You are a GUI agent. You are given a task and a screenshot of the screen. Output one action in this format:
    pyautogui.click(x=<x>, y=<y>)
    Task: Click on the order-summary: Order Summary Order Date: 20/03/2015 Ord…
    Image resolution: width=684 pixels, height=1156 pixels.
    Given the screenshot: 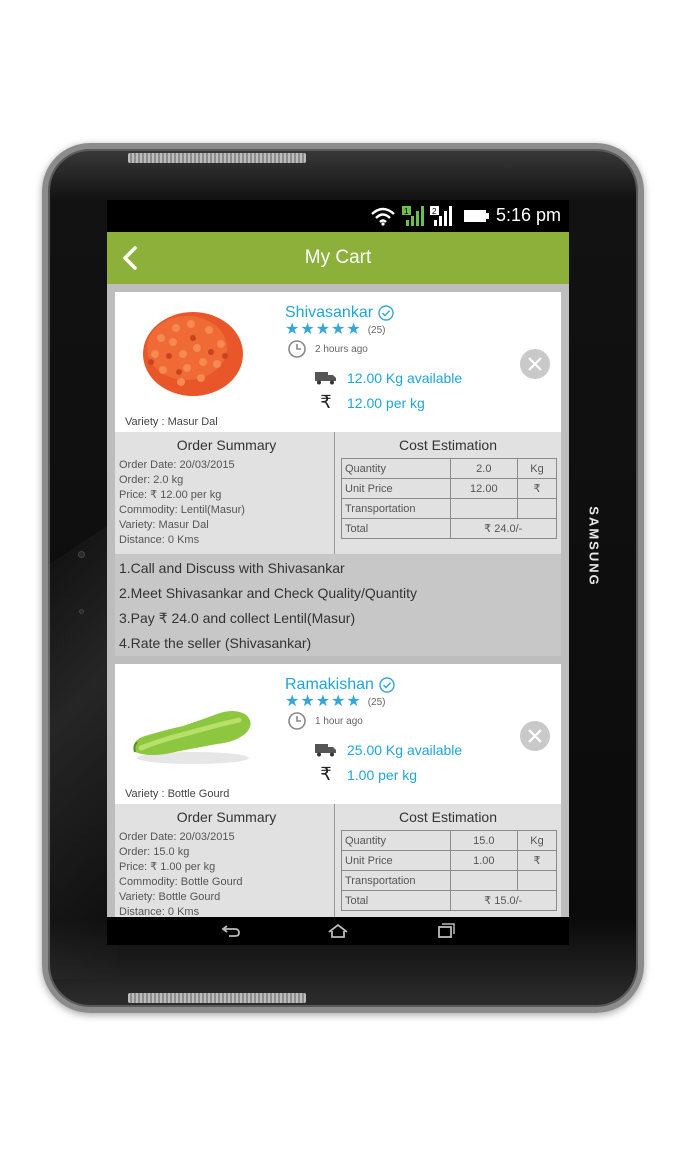 What is the action you would take?
    pyautogui.click(x=225, y=493)
    